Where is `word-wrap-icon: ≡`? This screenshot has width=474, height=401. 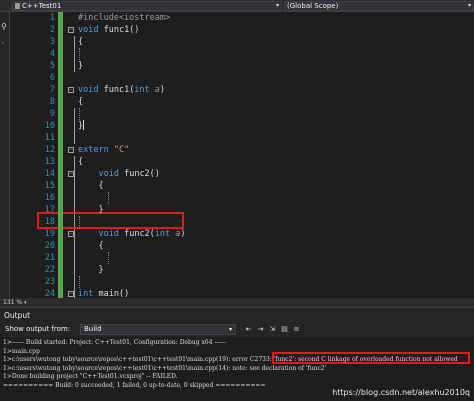
word-wrap-icon: ≡ is located at coordinates (296, 329).